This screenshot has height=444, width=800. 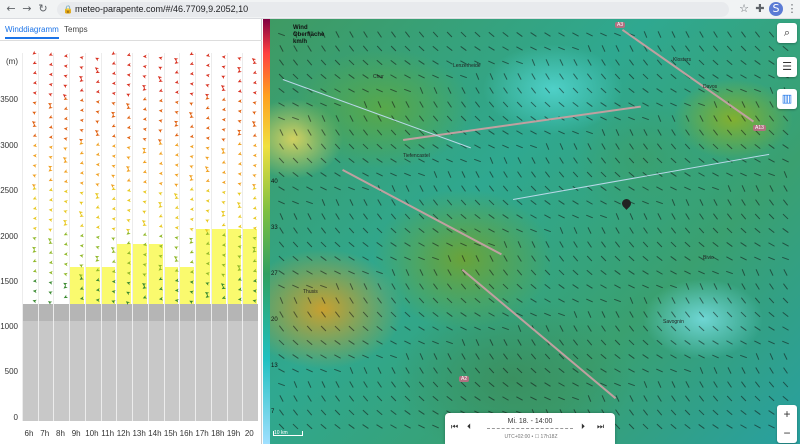 I want to click on settings-sliders-icon: ☰, so click(x=787, y=67).